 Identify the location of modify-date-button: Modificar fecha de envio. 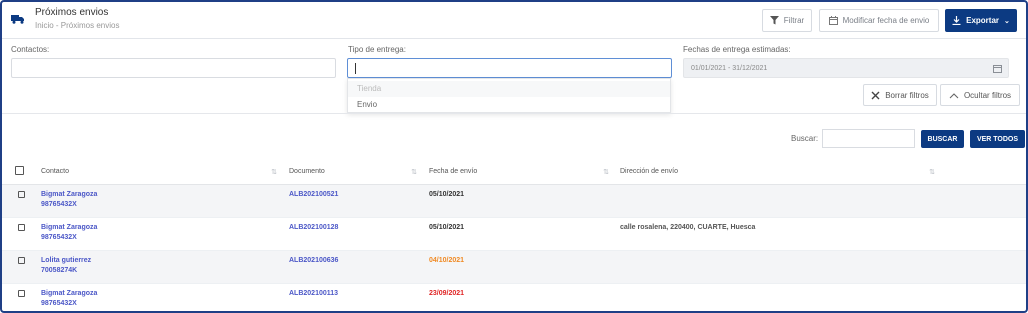
(879, 20).